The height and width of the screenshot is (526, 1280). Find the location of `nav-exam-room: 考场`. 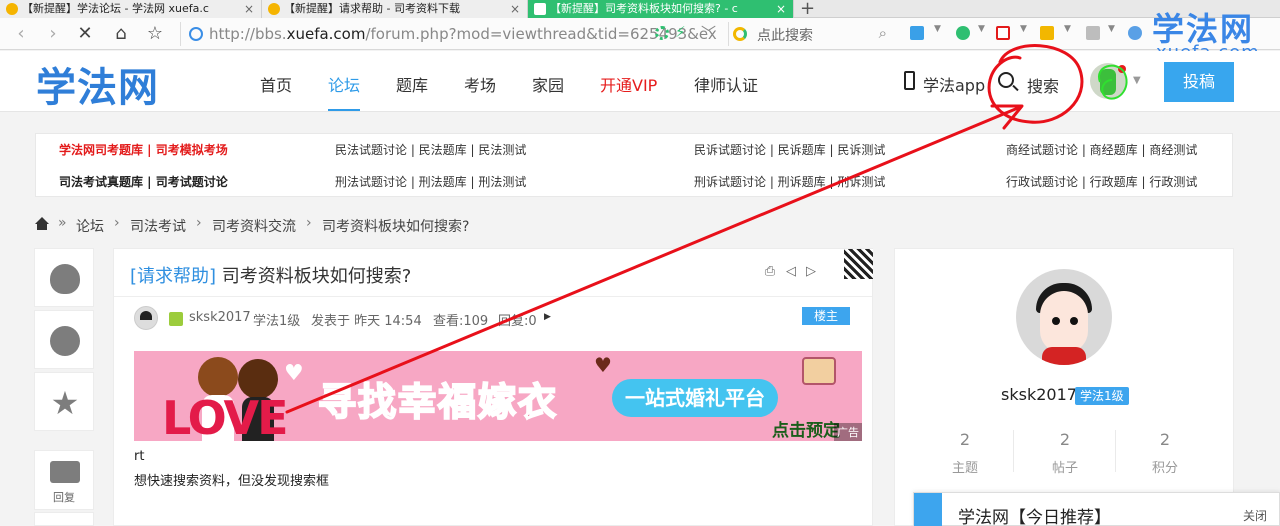

nav-exam-room: 考场 is located at coordinates (480, 84).